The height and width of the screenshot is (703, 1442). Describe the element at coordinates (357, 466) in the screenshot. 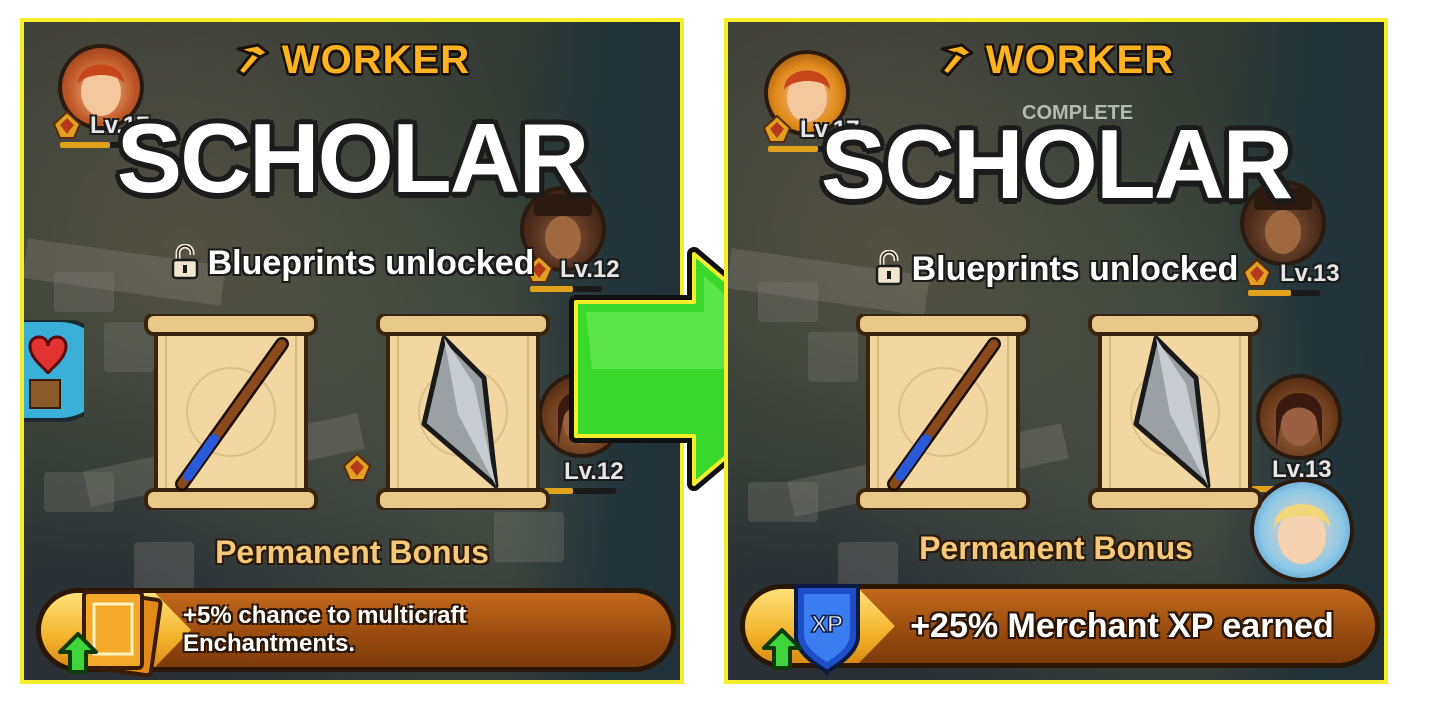

I see `gem-icon` at that location.